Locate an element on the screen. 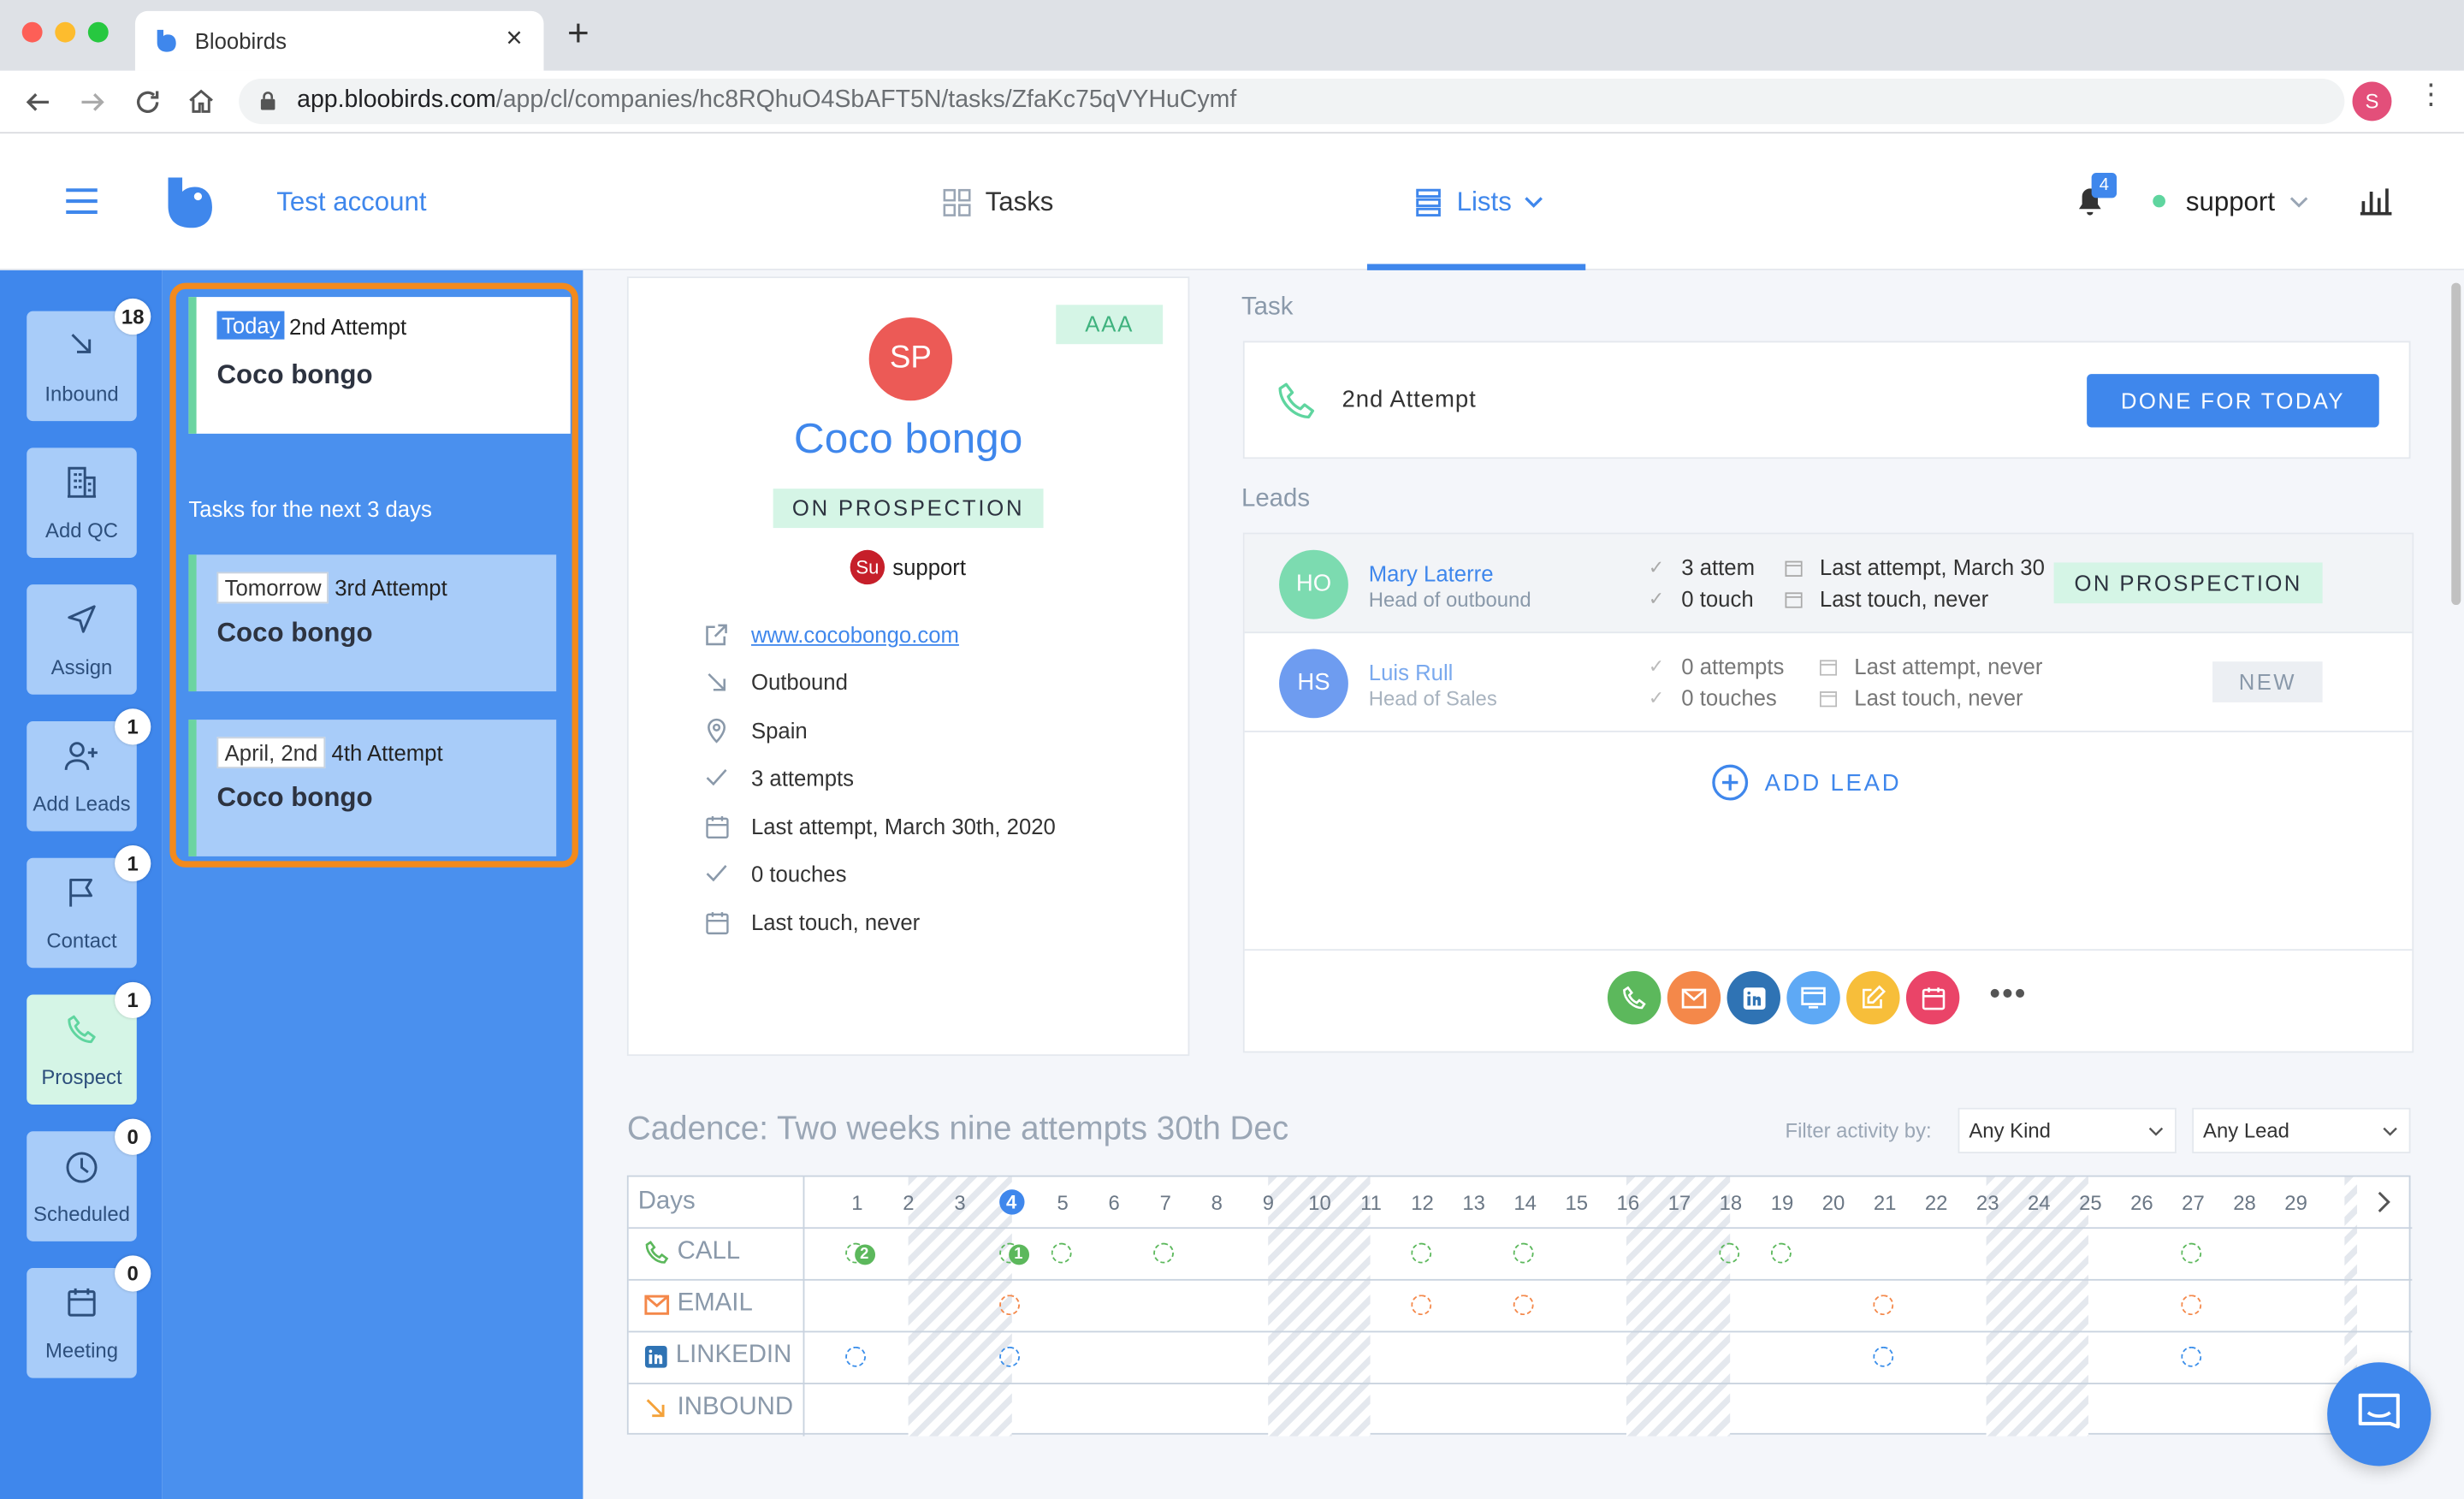 Image resolution: width=2464 pixels, height=1499 pixels. chevron-right-icon is located at coordinates (2383, 1201).